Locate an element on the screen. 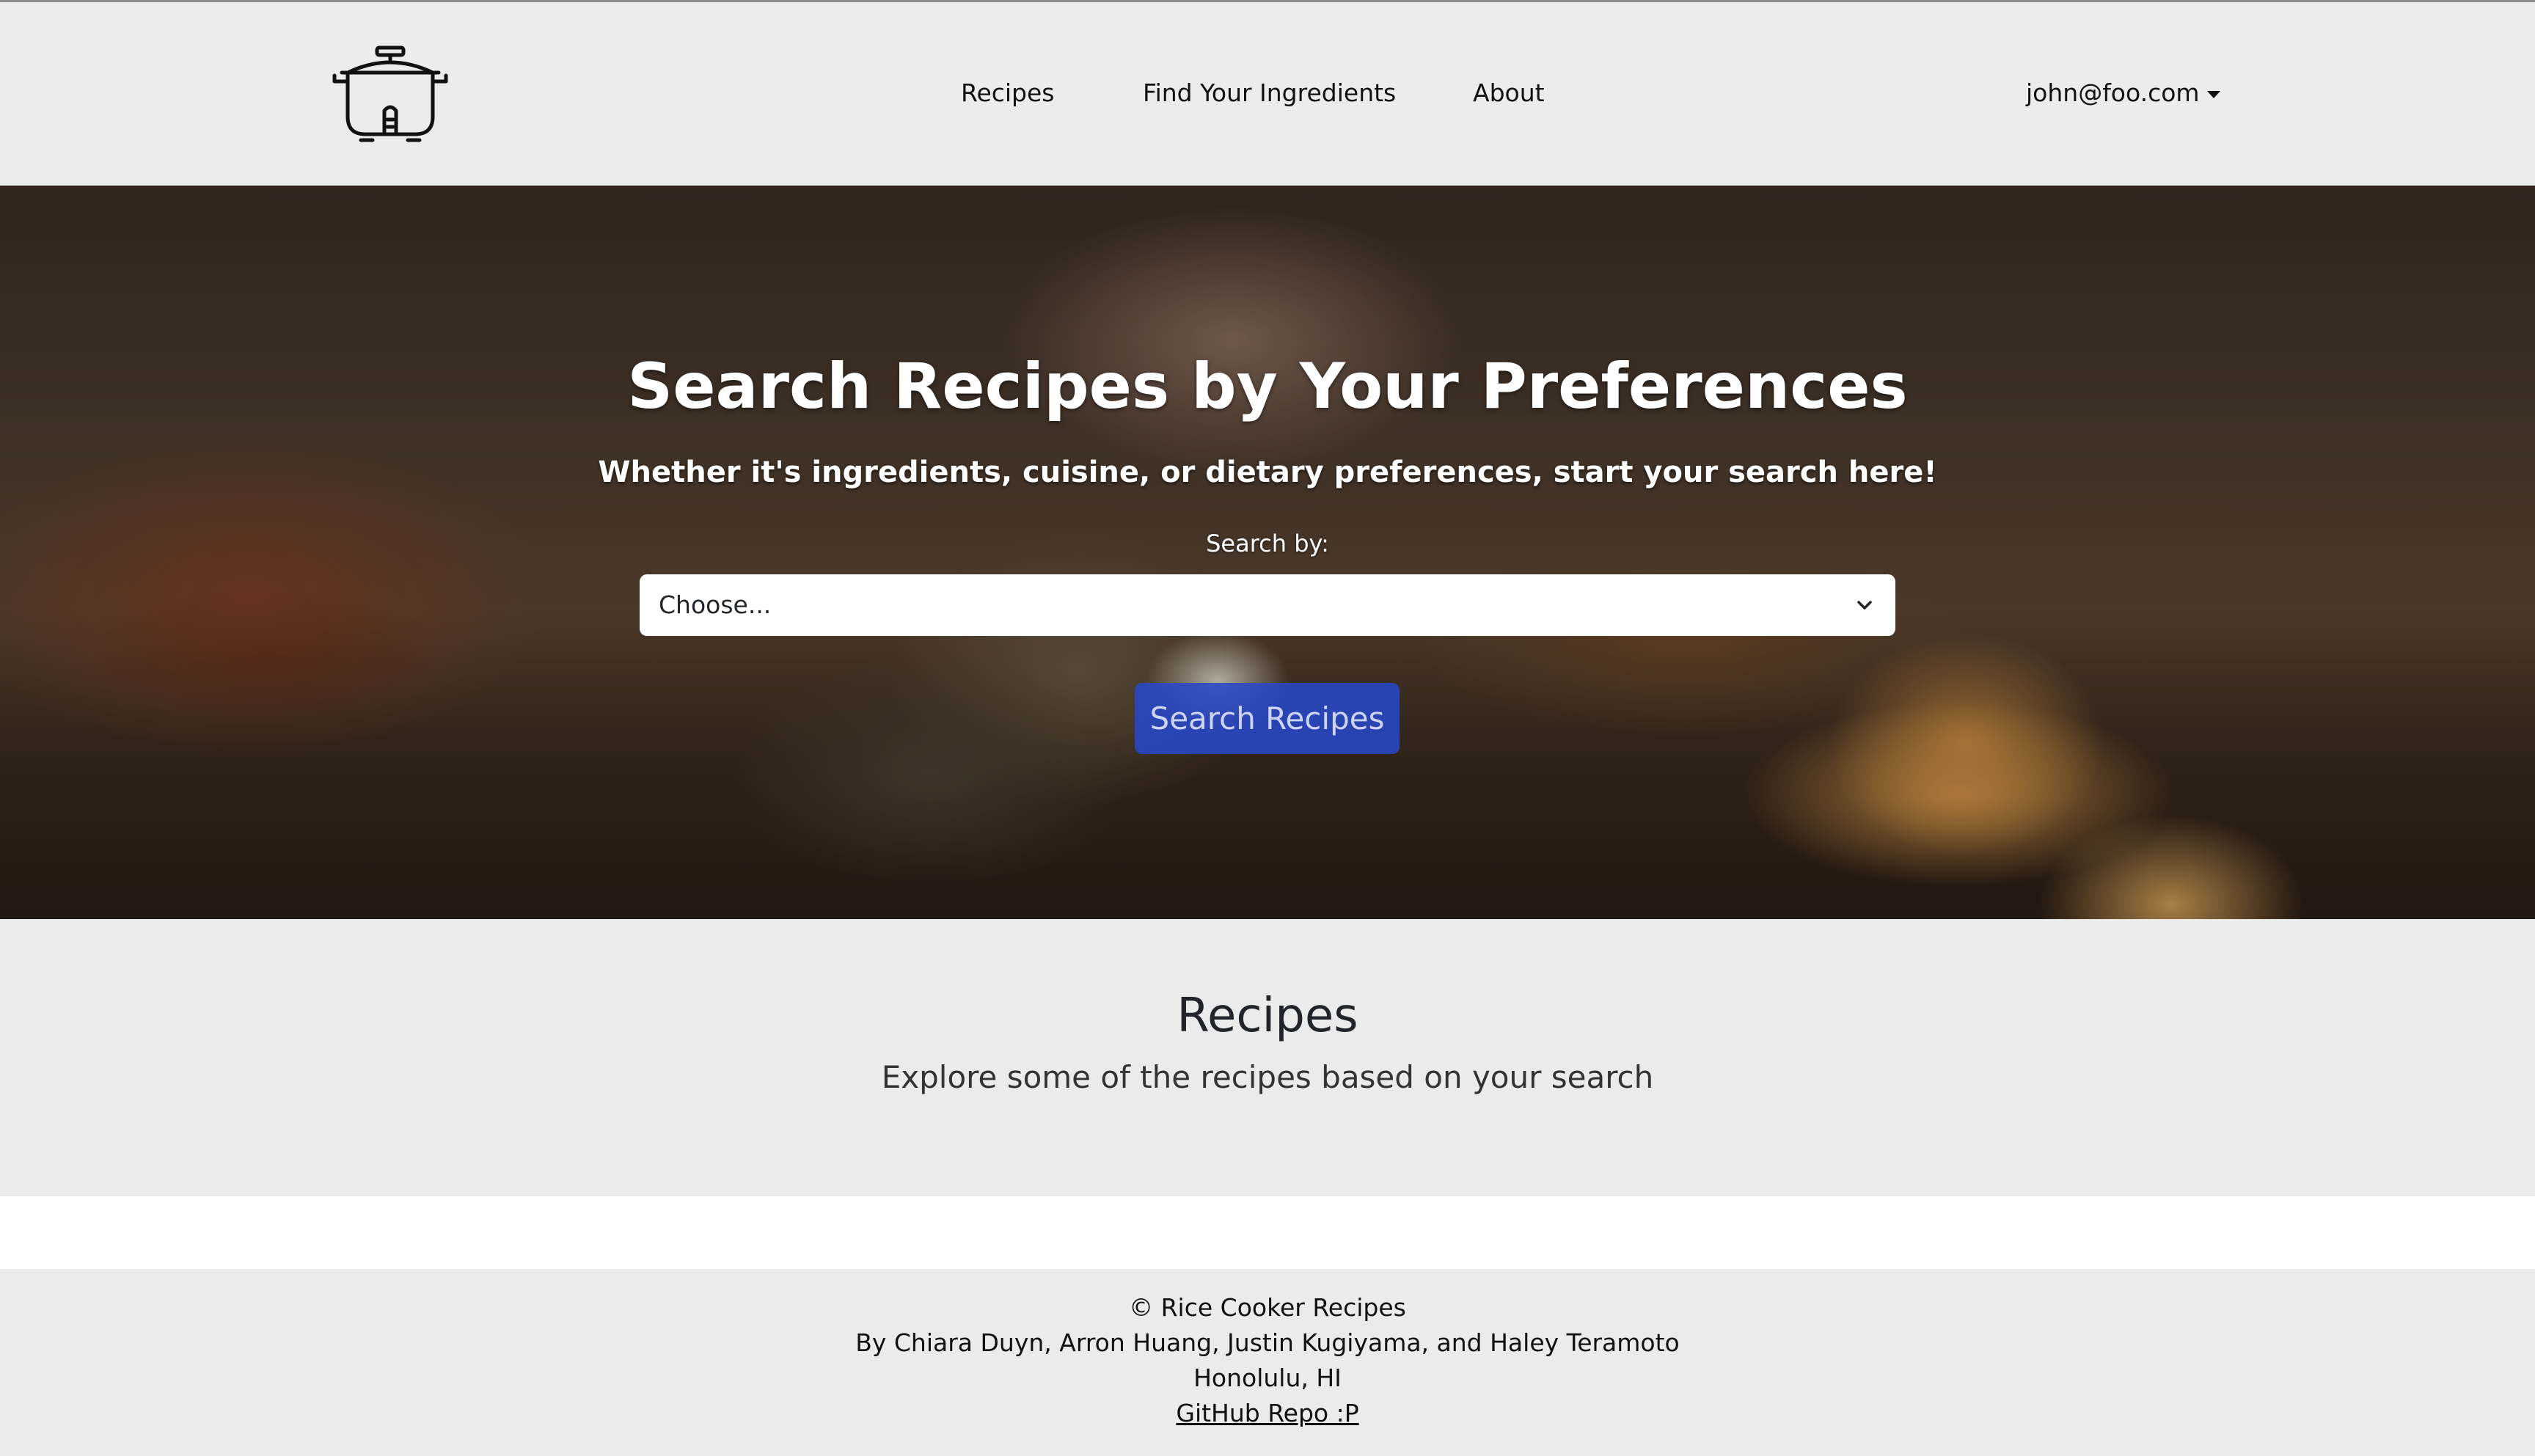 The image size is (2535, 1456). nav-link-about: About is located at coordinates (1509, 93).